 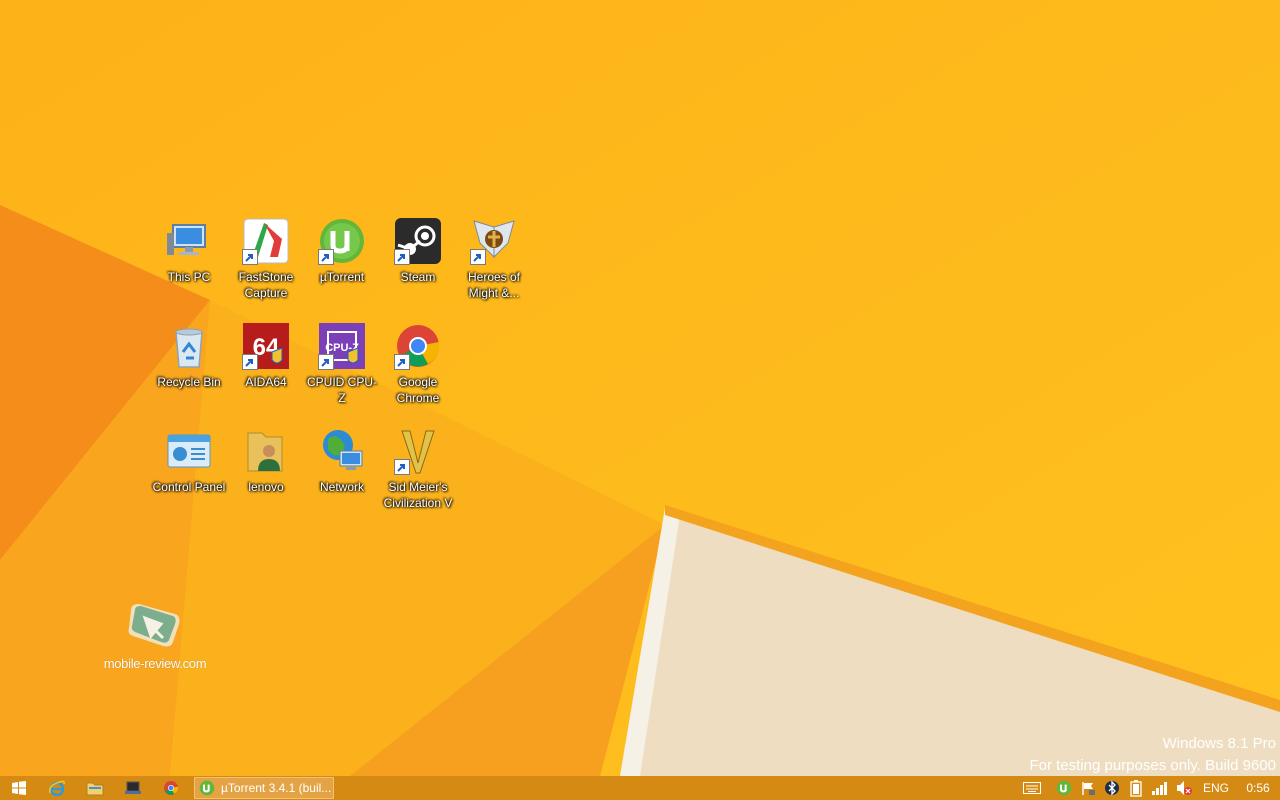 What do you see at coordinates (418, 390) in the screenshot?
I see `desktop-icon-label: Google Chrome` at bounding box center [418, 390].